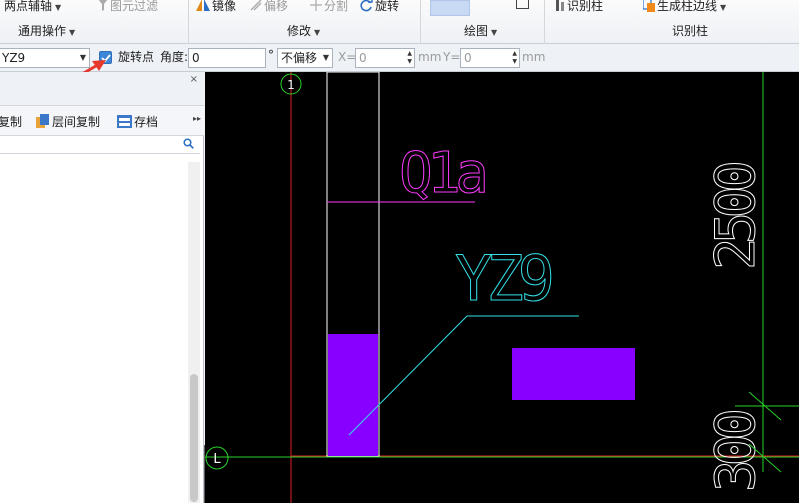 This screenshot has width=799, height=503. I want to click on split-button: 分割, so click(329, 7).